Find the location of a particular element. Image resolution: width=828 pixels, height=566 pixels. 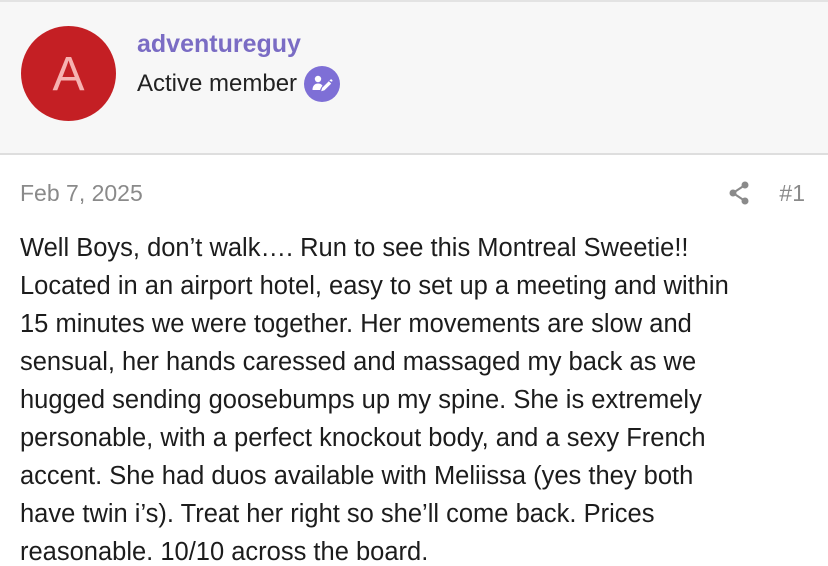

avatar-letter: A is located at coordinates (68, 74).